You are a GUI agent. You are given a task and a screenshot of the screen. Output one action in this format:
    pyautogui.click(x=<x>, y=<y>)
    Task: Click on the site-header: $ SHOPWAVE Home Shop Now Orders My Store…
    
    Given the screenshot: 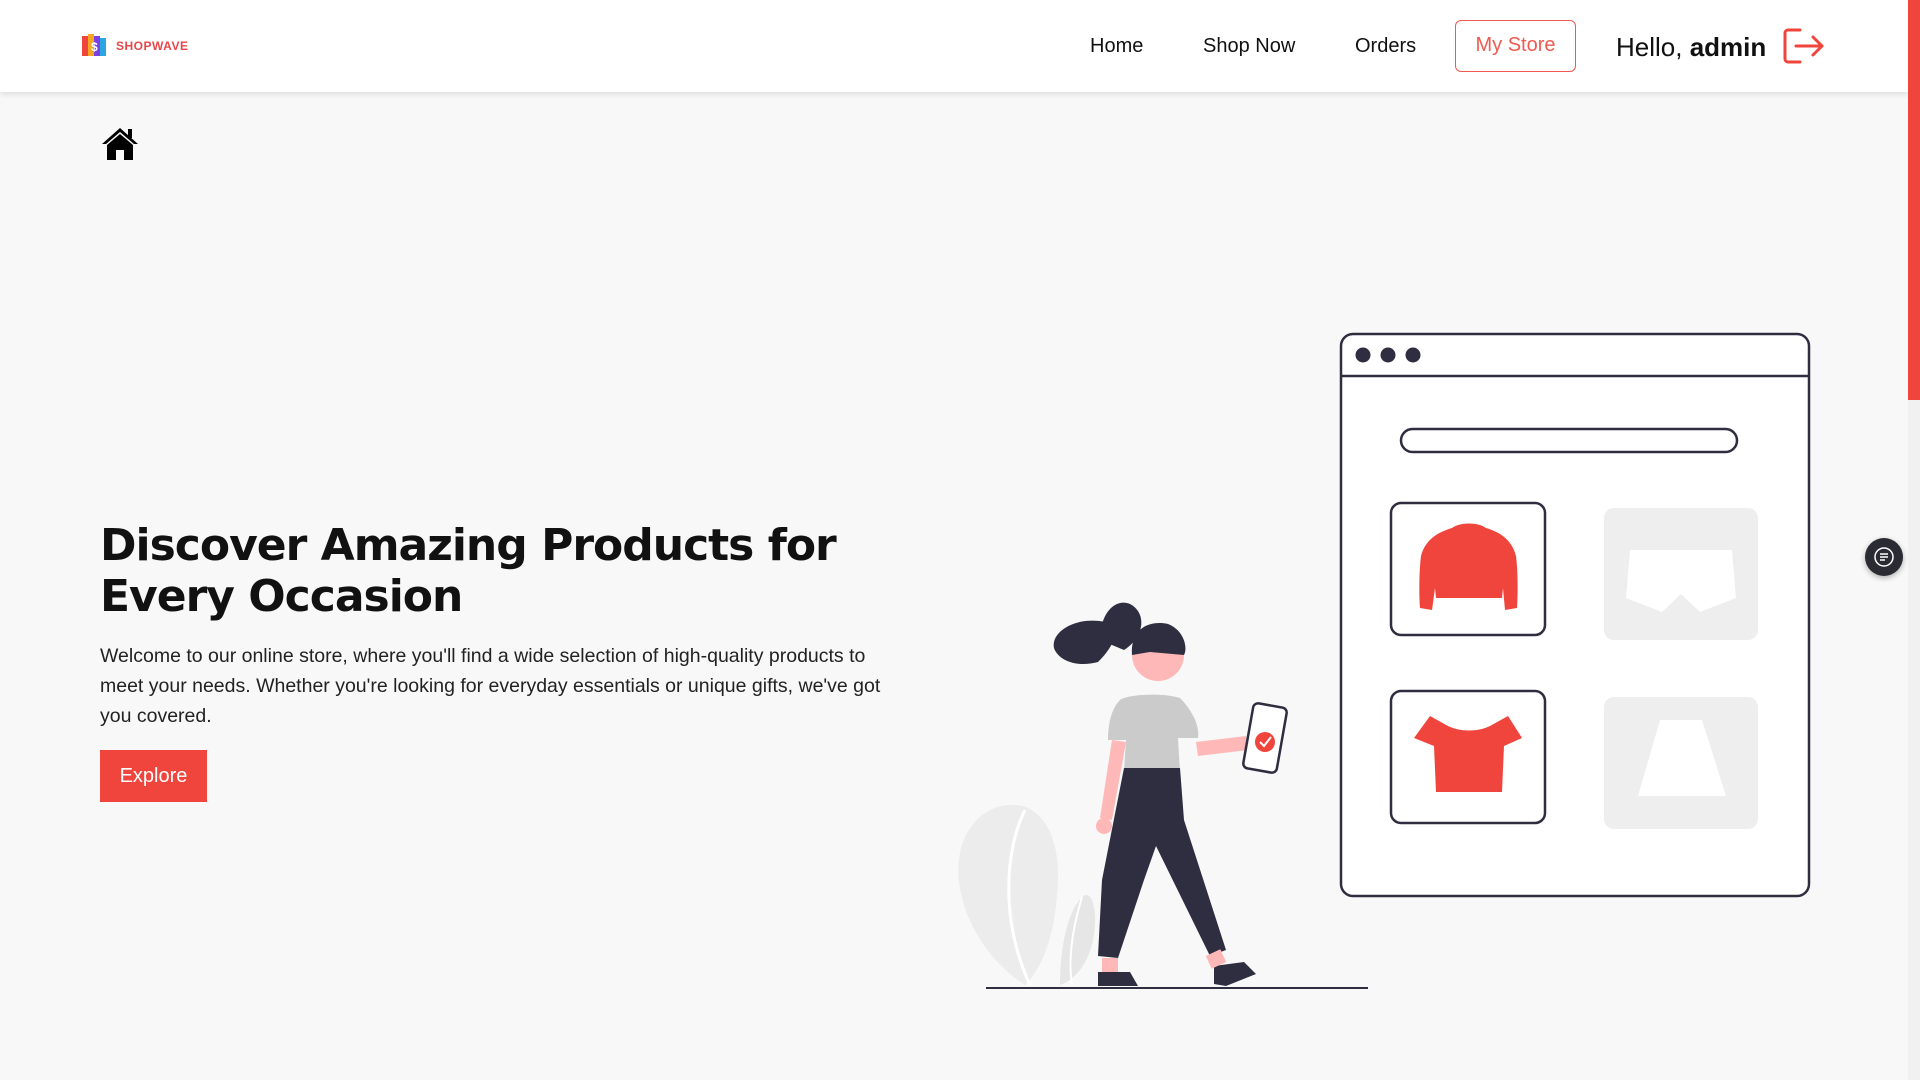 What is the action you would take?
    pyautogui.click(x=954, y=46)
    